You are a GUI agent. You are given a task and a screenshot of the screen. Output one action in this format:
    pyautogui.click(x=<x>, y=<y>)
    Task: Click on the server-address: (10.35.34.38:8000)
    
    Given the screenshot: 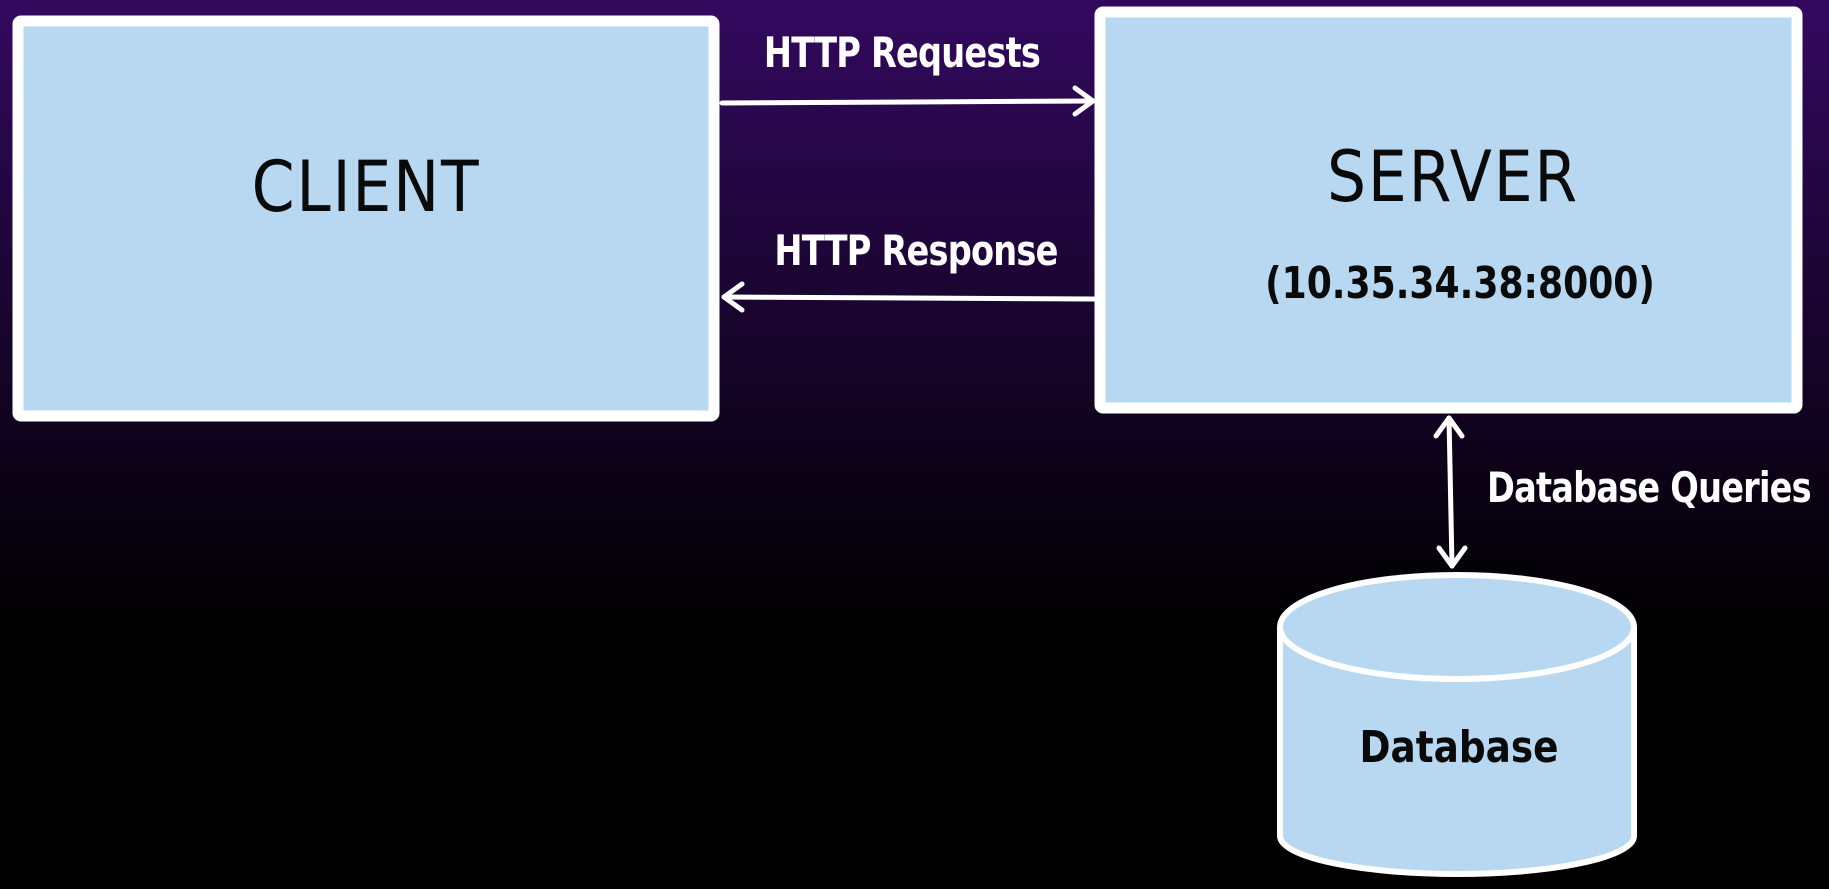 What is the action you would take?
    pyautogui.click(x=1460, y=283)
    